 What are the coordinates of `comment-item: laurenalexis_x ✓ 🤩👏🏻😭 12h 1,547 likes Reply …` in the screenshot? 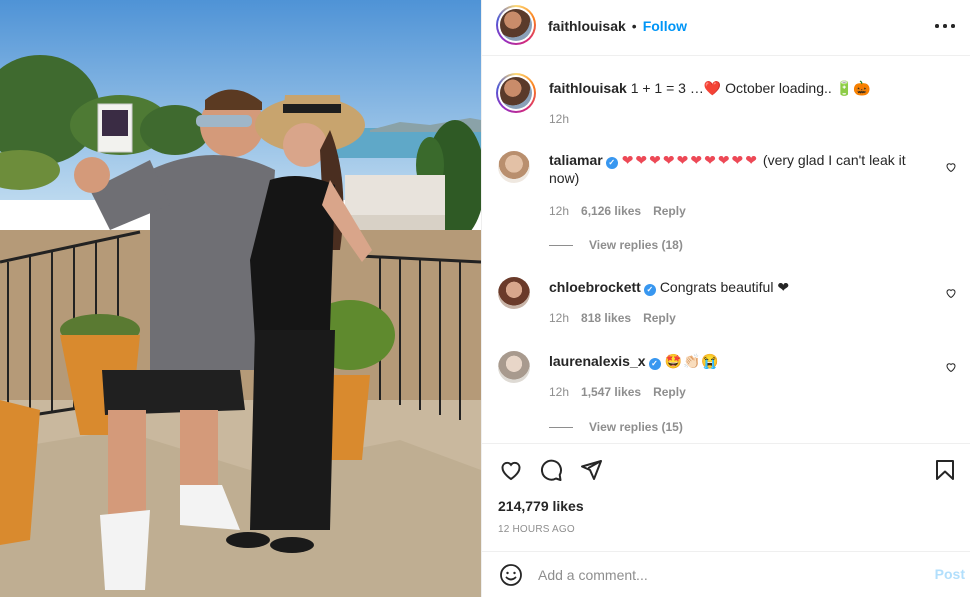 It's located at (727, 396).